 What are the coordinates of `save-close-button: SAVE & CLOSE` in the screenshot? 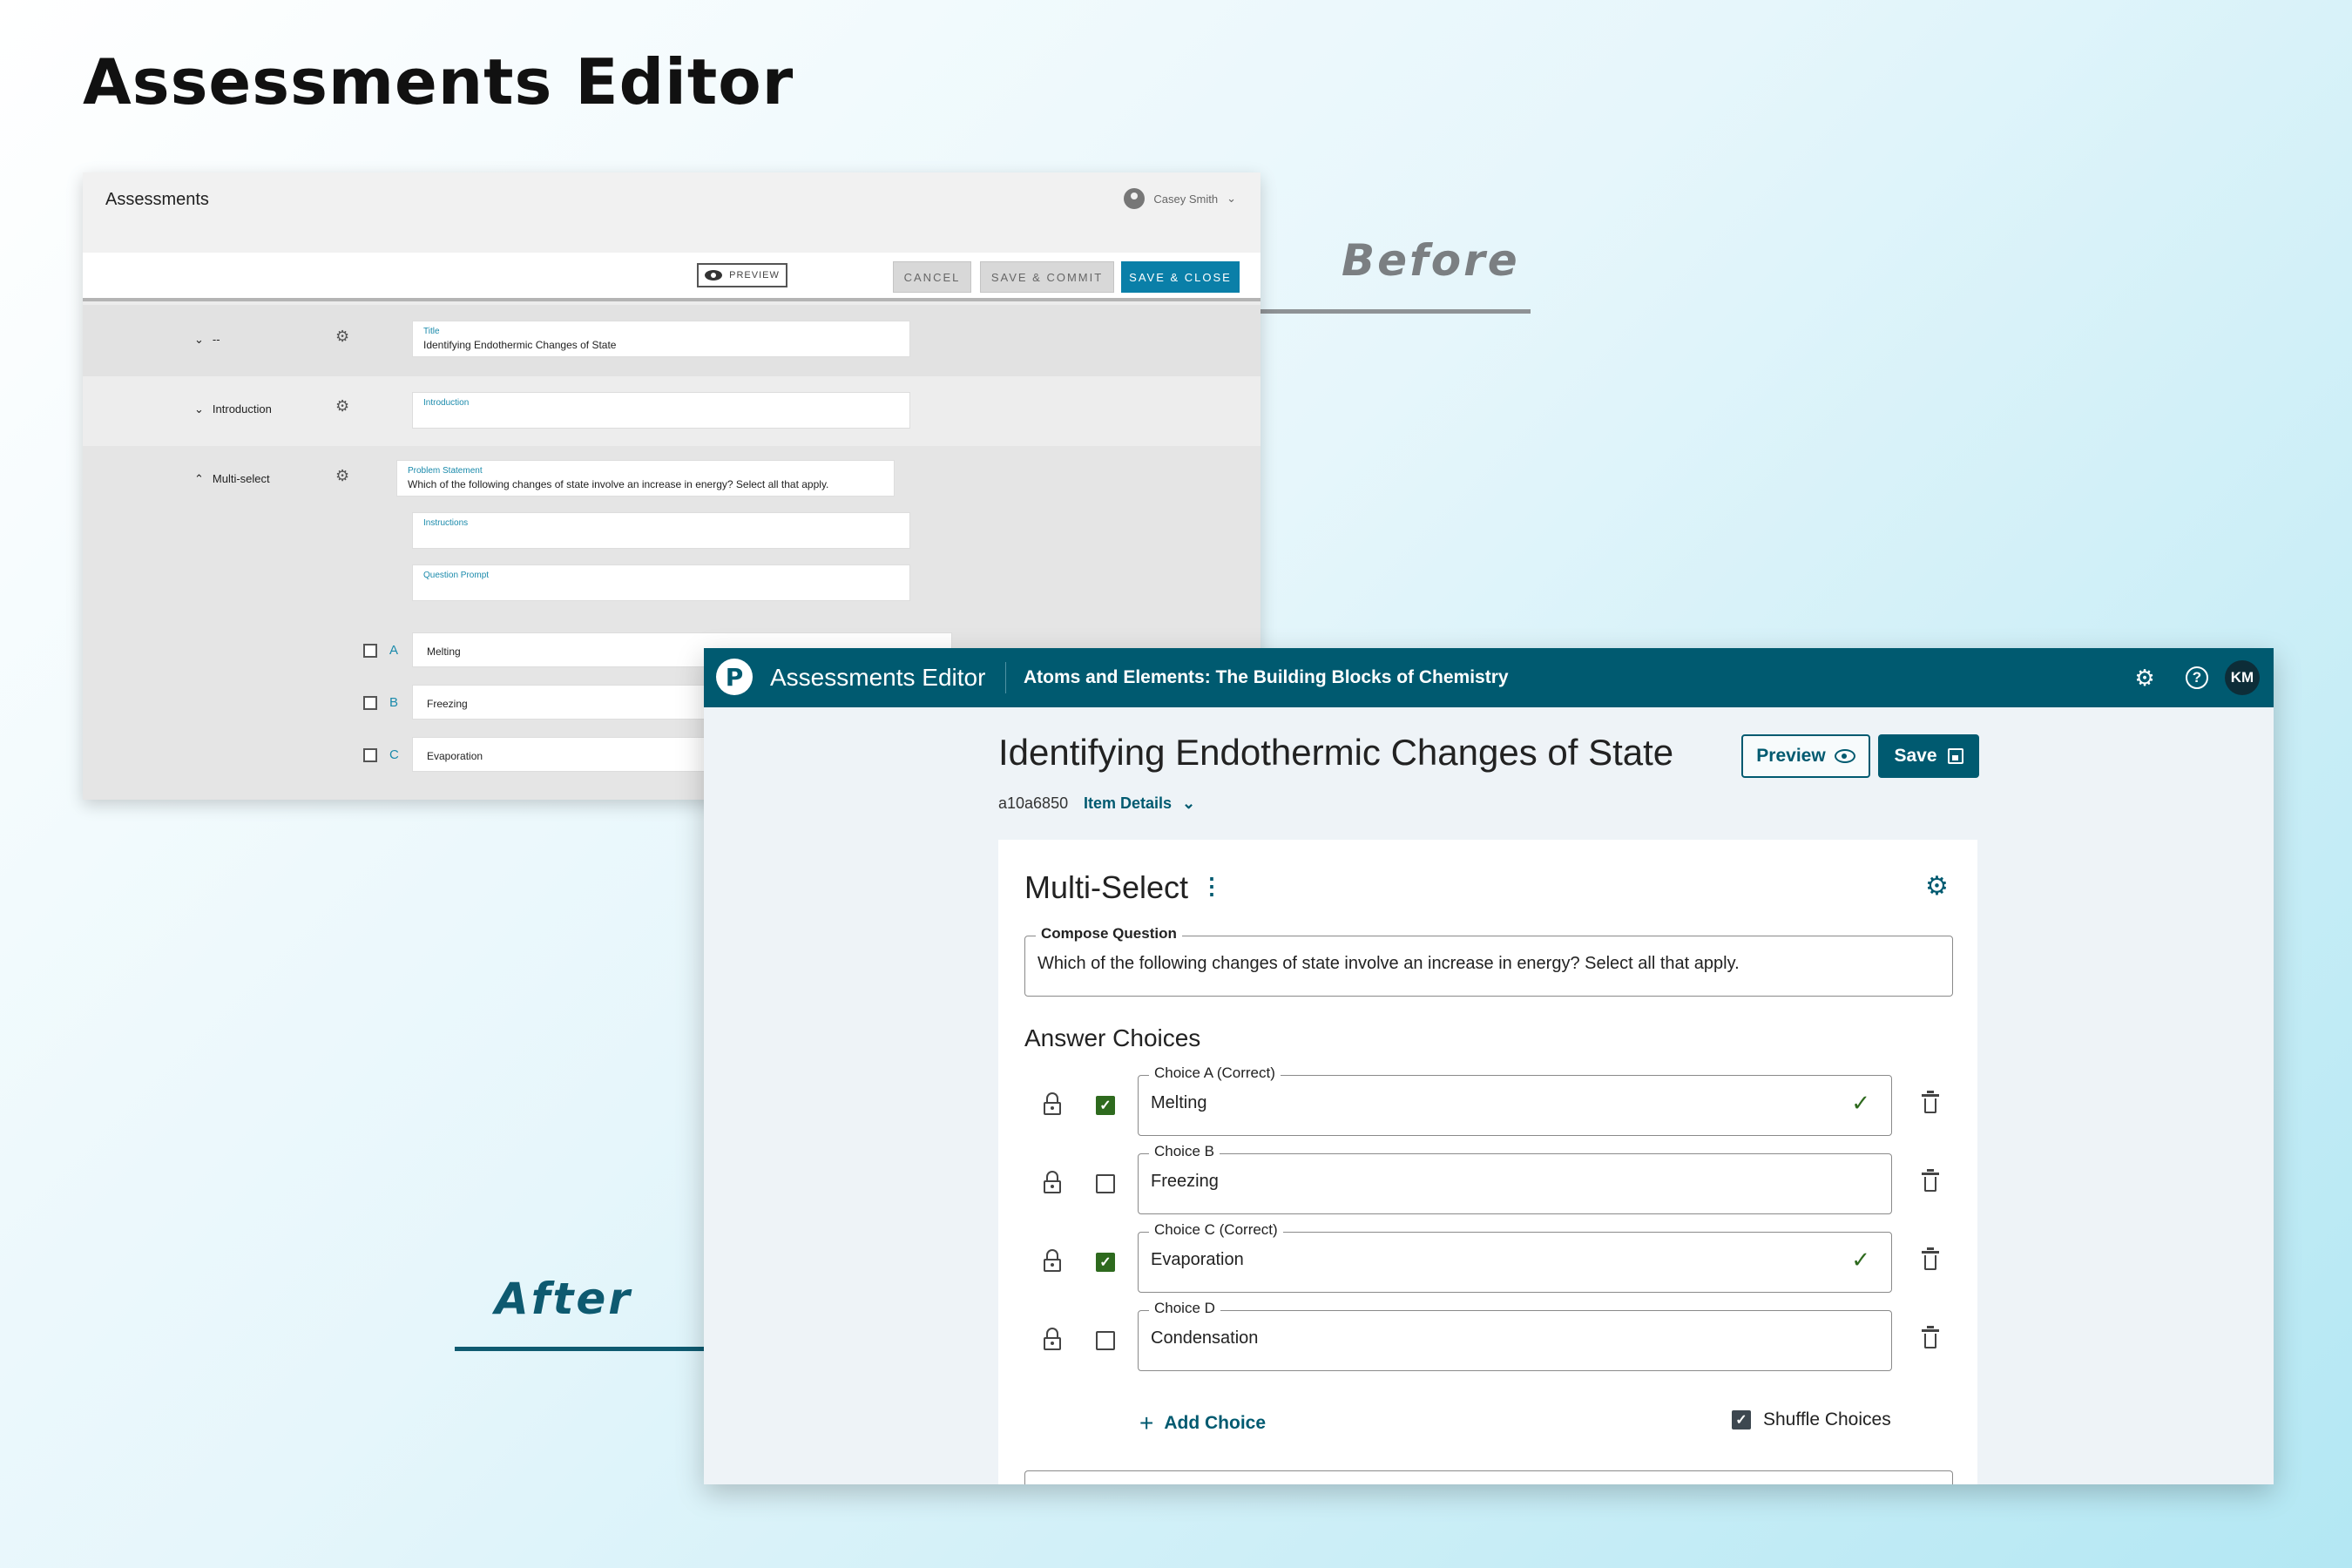 It's located at (1181, 277).